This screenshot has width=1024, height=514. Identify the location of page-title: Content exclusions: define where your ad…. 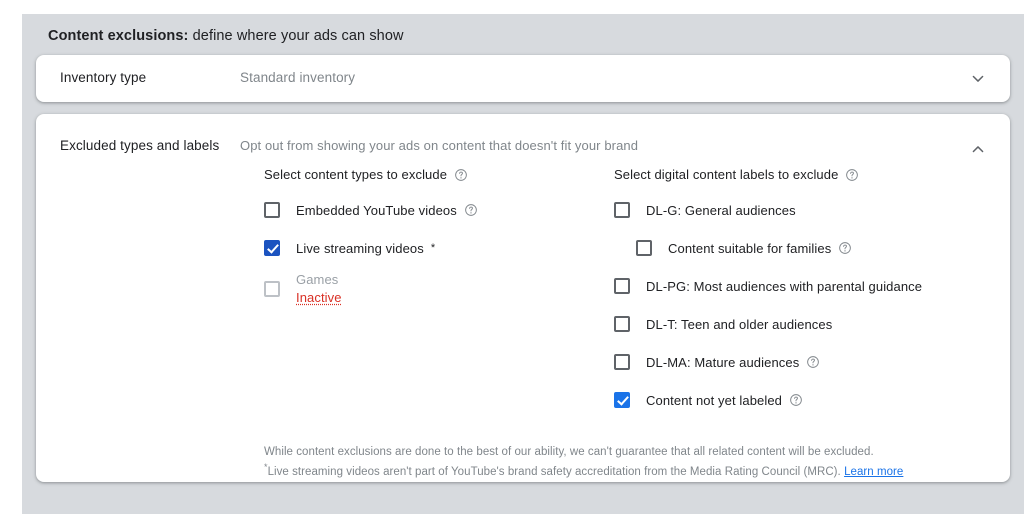
(523, 34).